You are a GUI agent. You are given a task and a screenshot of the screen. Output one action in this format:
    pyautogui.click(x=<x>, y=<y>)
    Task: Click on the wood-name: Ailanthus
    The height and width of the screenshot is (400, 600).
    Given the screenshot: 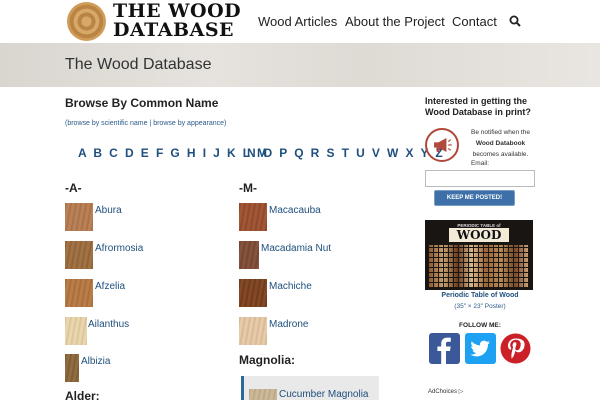 What is the action you would take?
    pyautogui.click(x=108, y=324)
    